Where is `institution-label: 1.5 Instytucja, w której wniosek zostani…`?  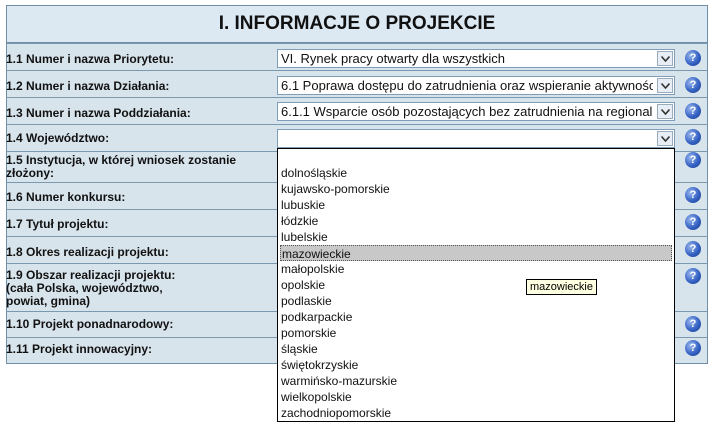 institution-label: 1.5 Instytucja, w której wniosek zostani… is located at coordinates (121, 166).